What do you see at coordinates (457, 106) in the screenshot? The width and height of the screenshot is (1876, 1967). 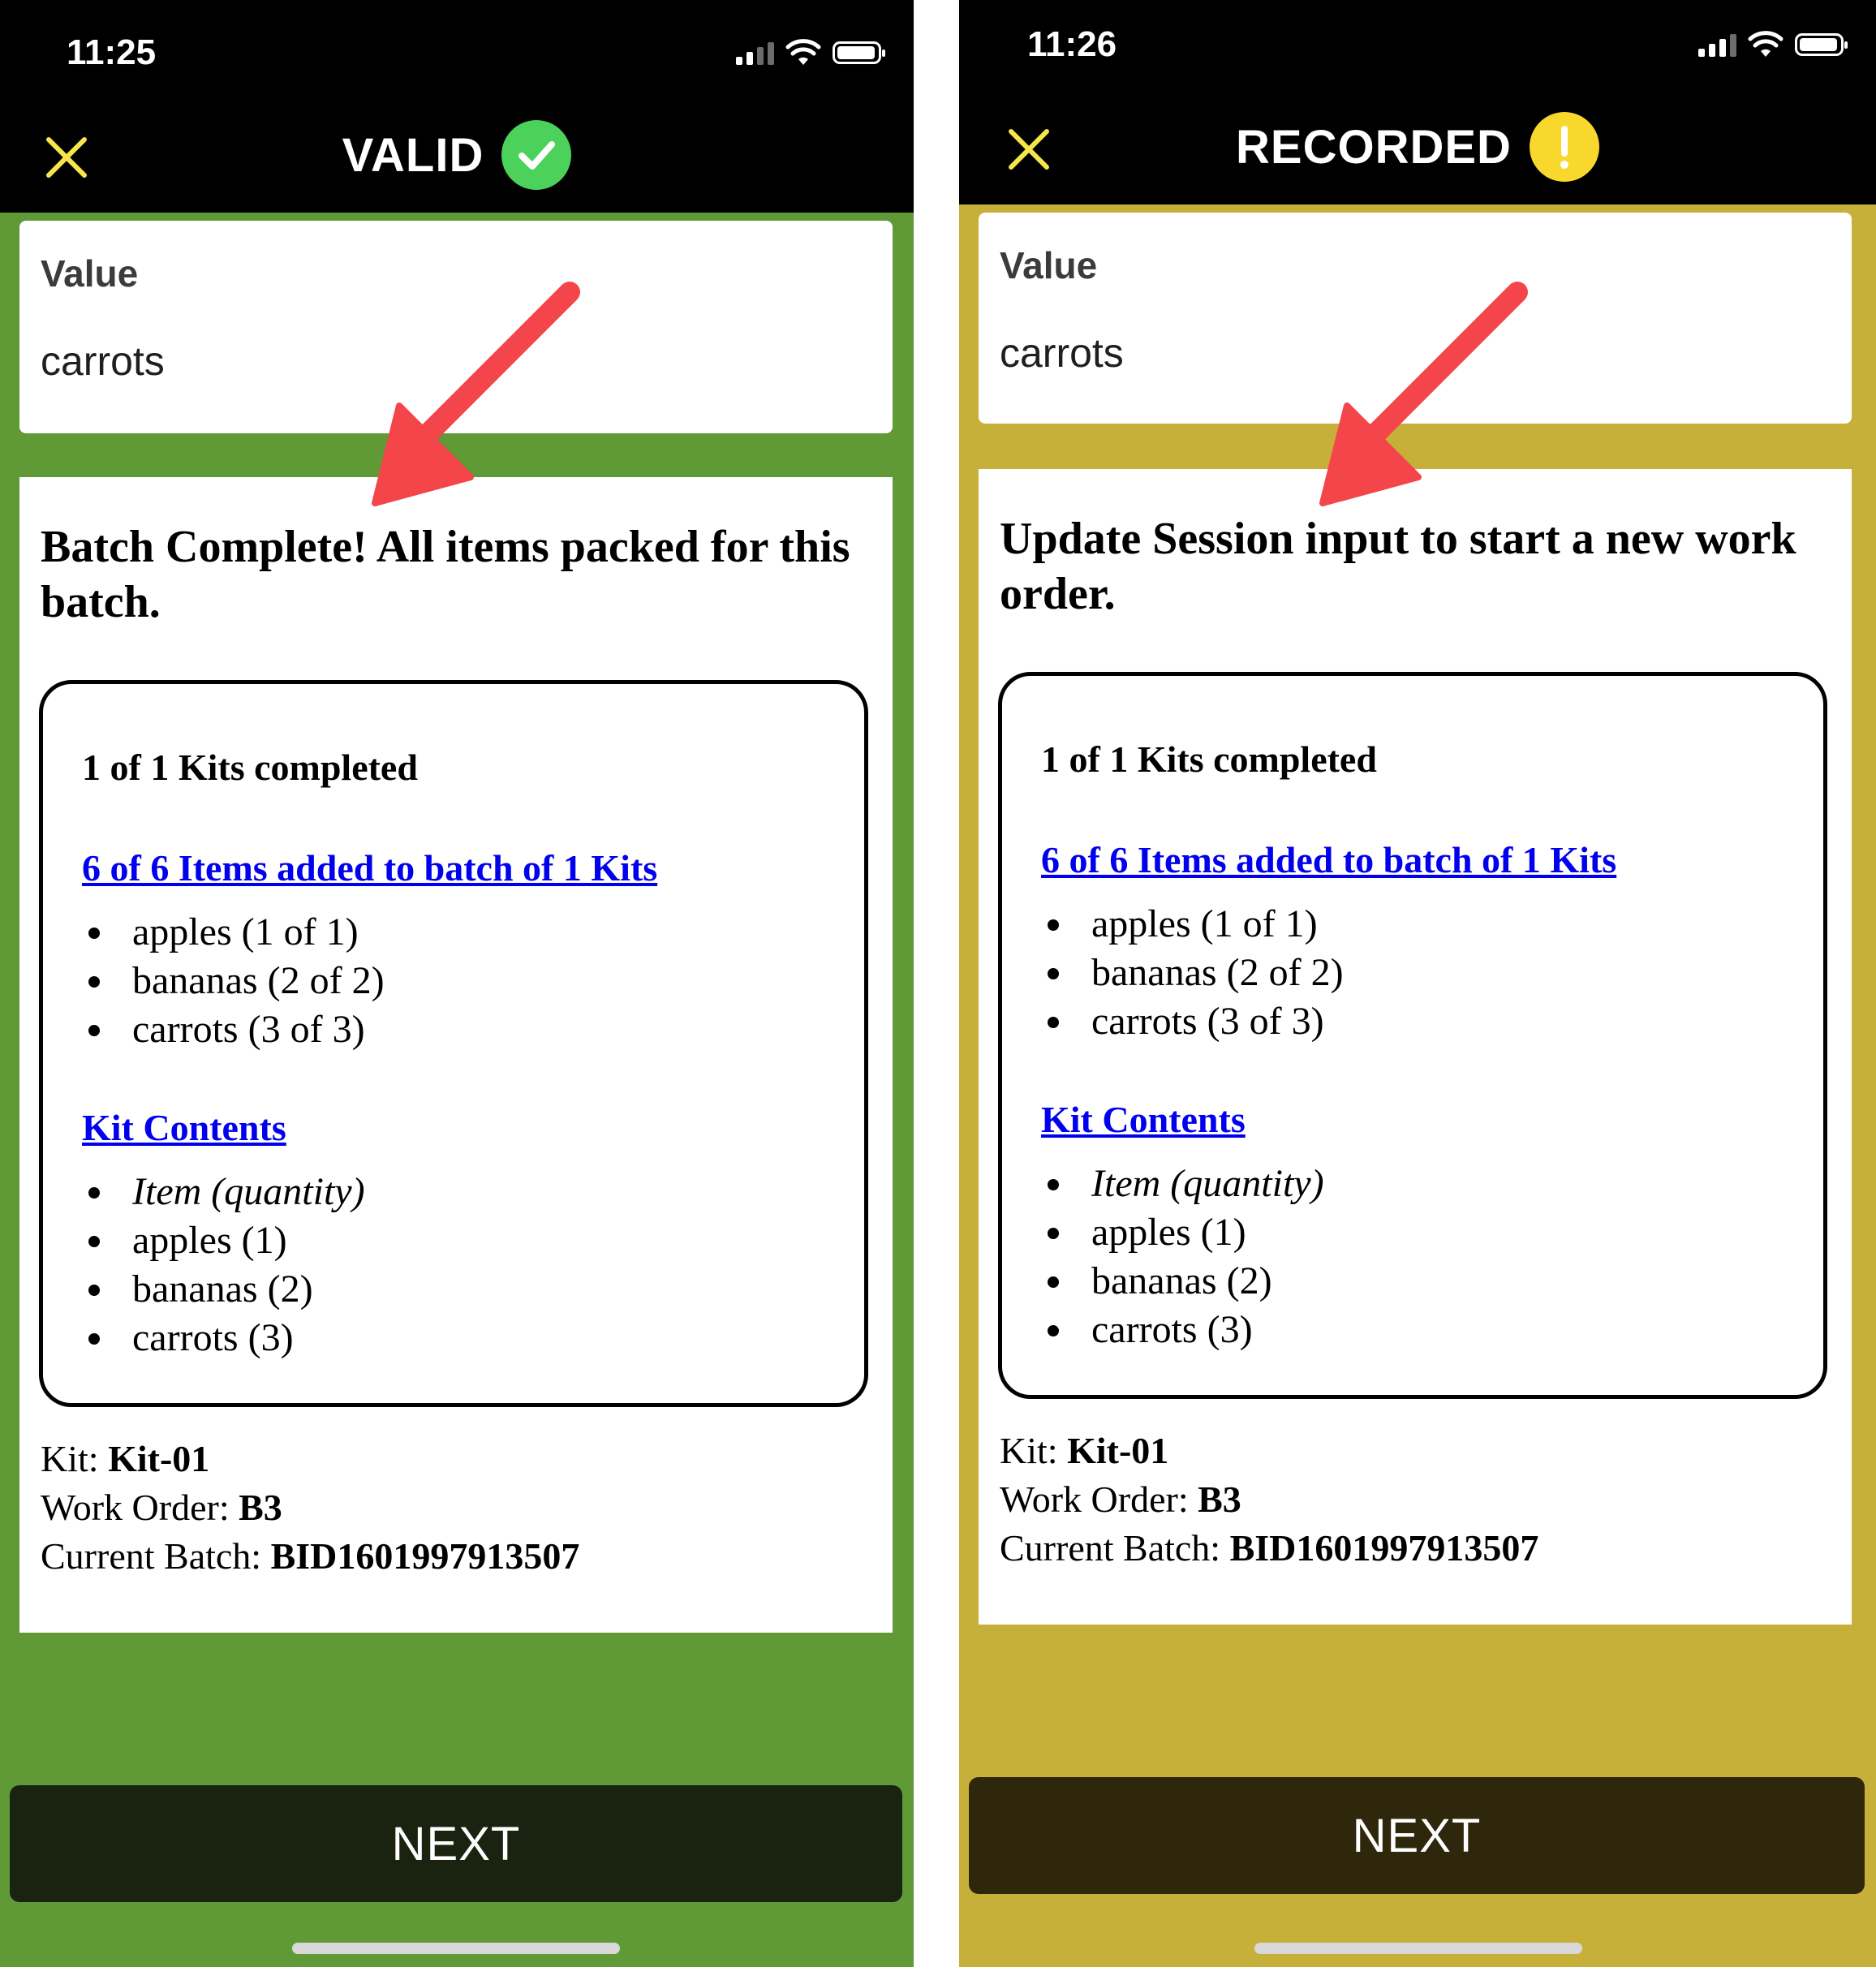 I see `top-bar: 11:25 VALID` at bounding box center [457, 106].